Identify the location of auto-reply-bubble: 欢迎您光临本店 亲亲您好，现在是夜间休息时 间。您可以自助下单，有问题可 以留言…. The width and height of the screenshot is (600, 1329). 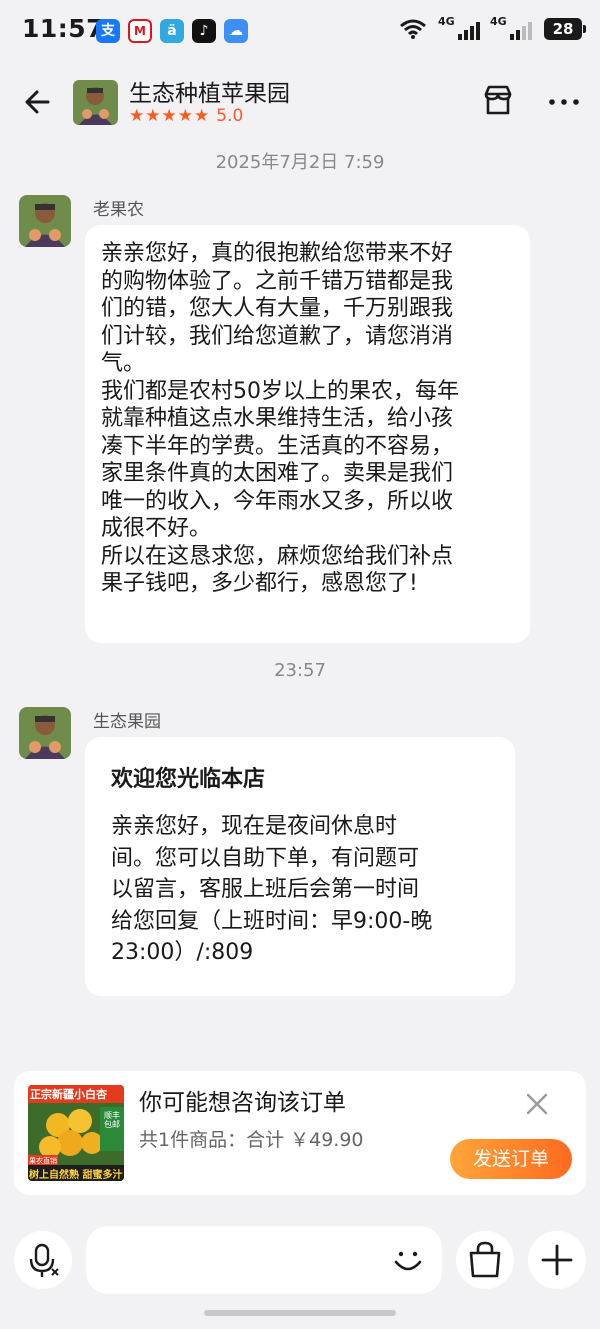
(300, 866).